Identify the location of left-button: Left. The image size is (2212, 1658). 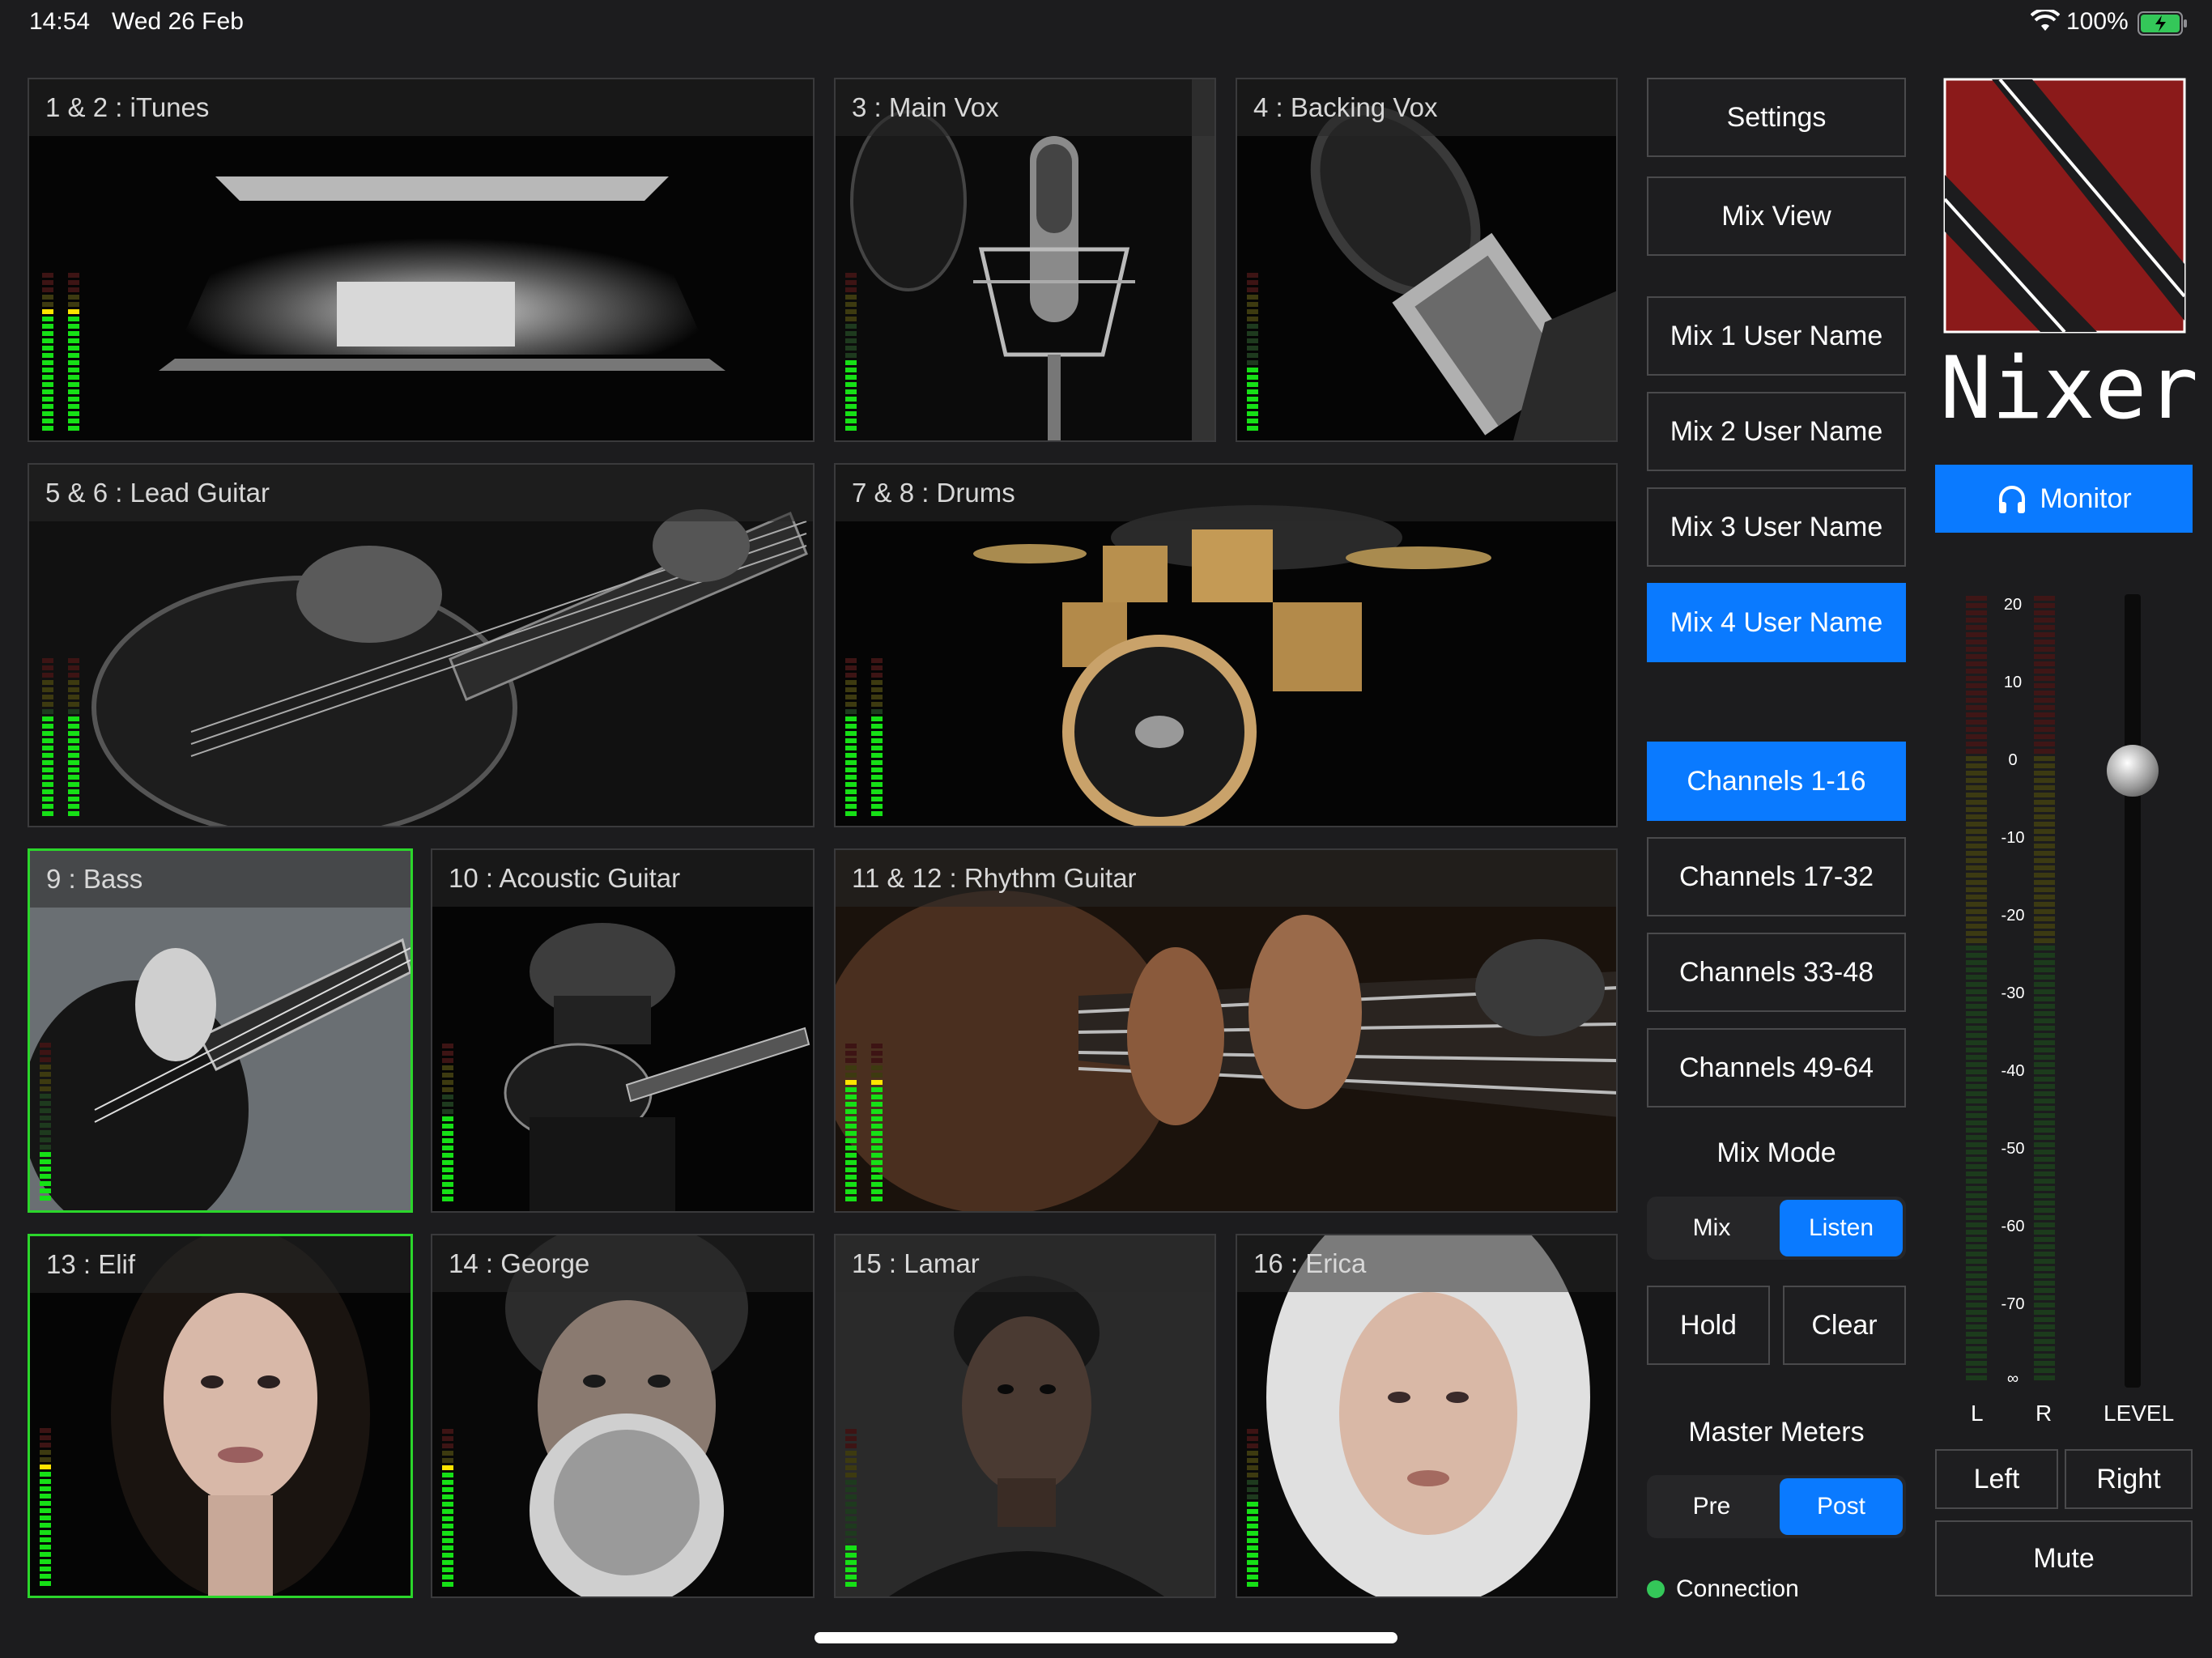
(1997, 1479).